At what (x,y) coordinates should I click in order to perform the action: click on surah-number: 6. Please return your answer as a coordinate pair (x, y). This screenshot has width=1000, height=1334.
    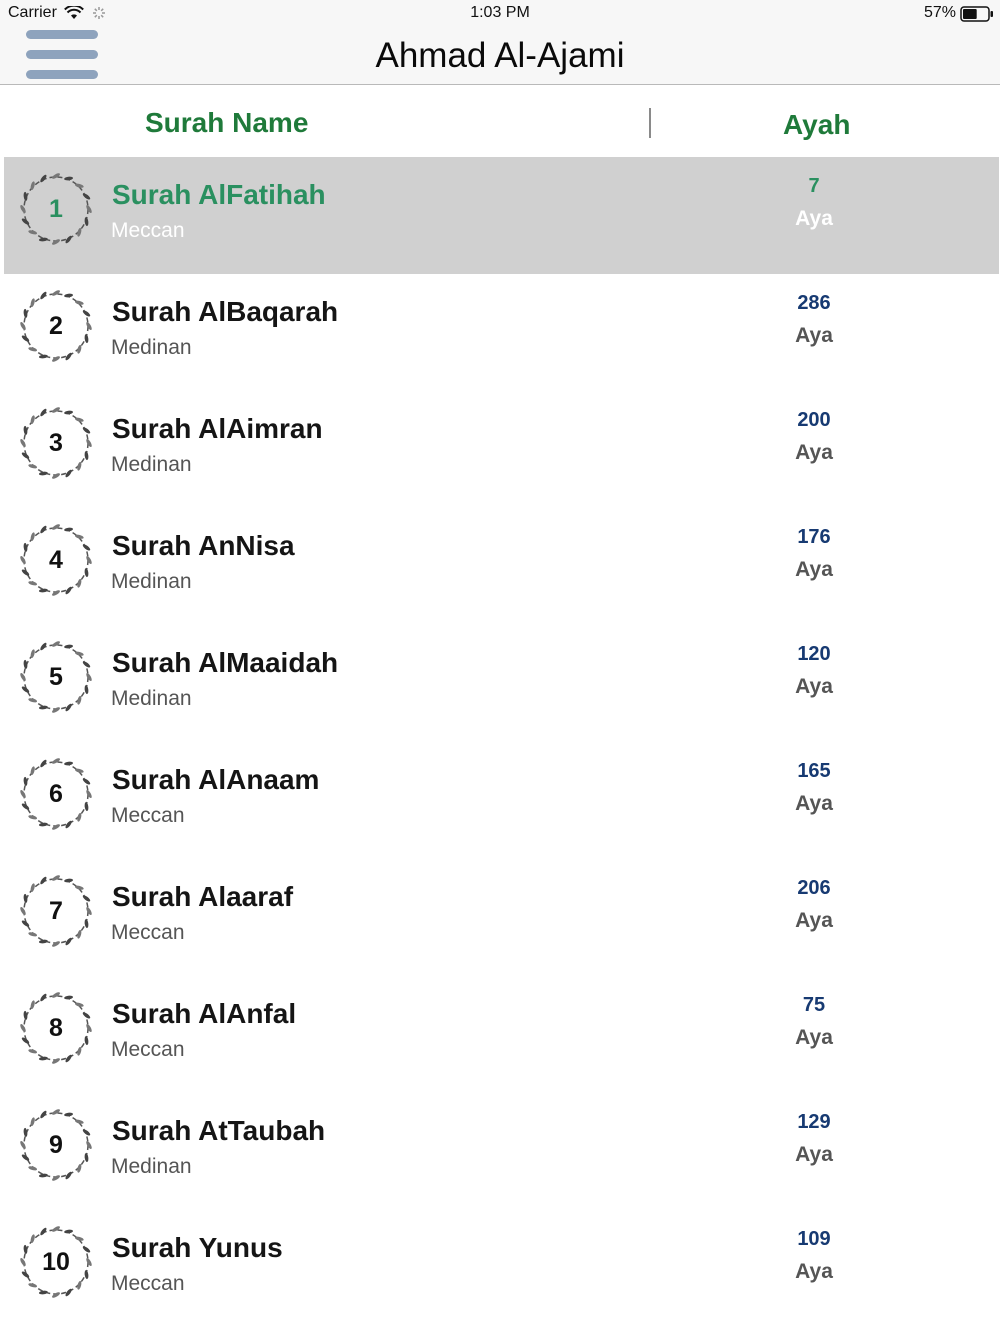
    Looking at the image, I should click on (56, 794).